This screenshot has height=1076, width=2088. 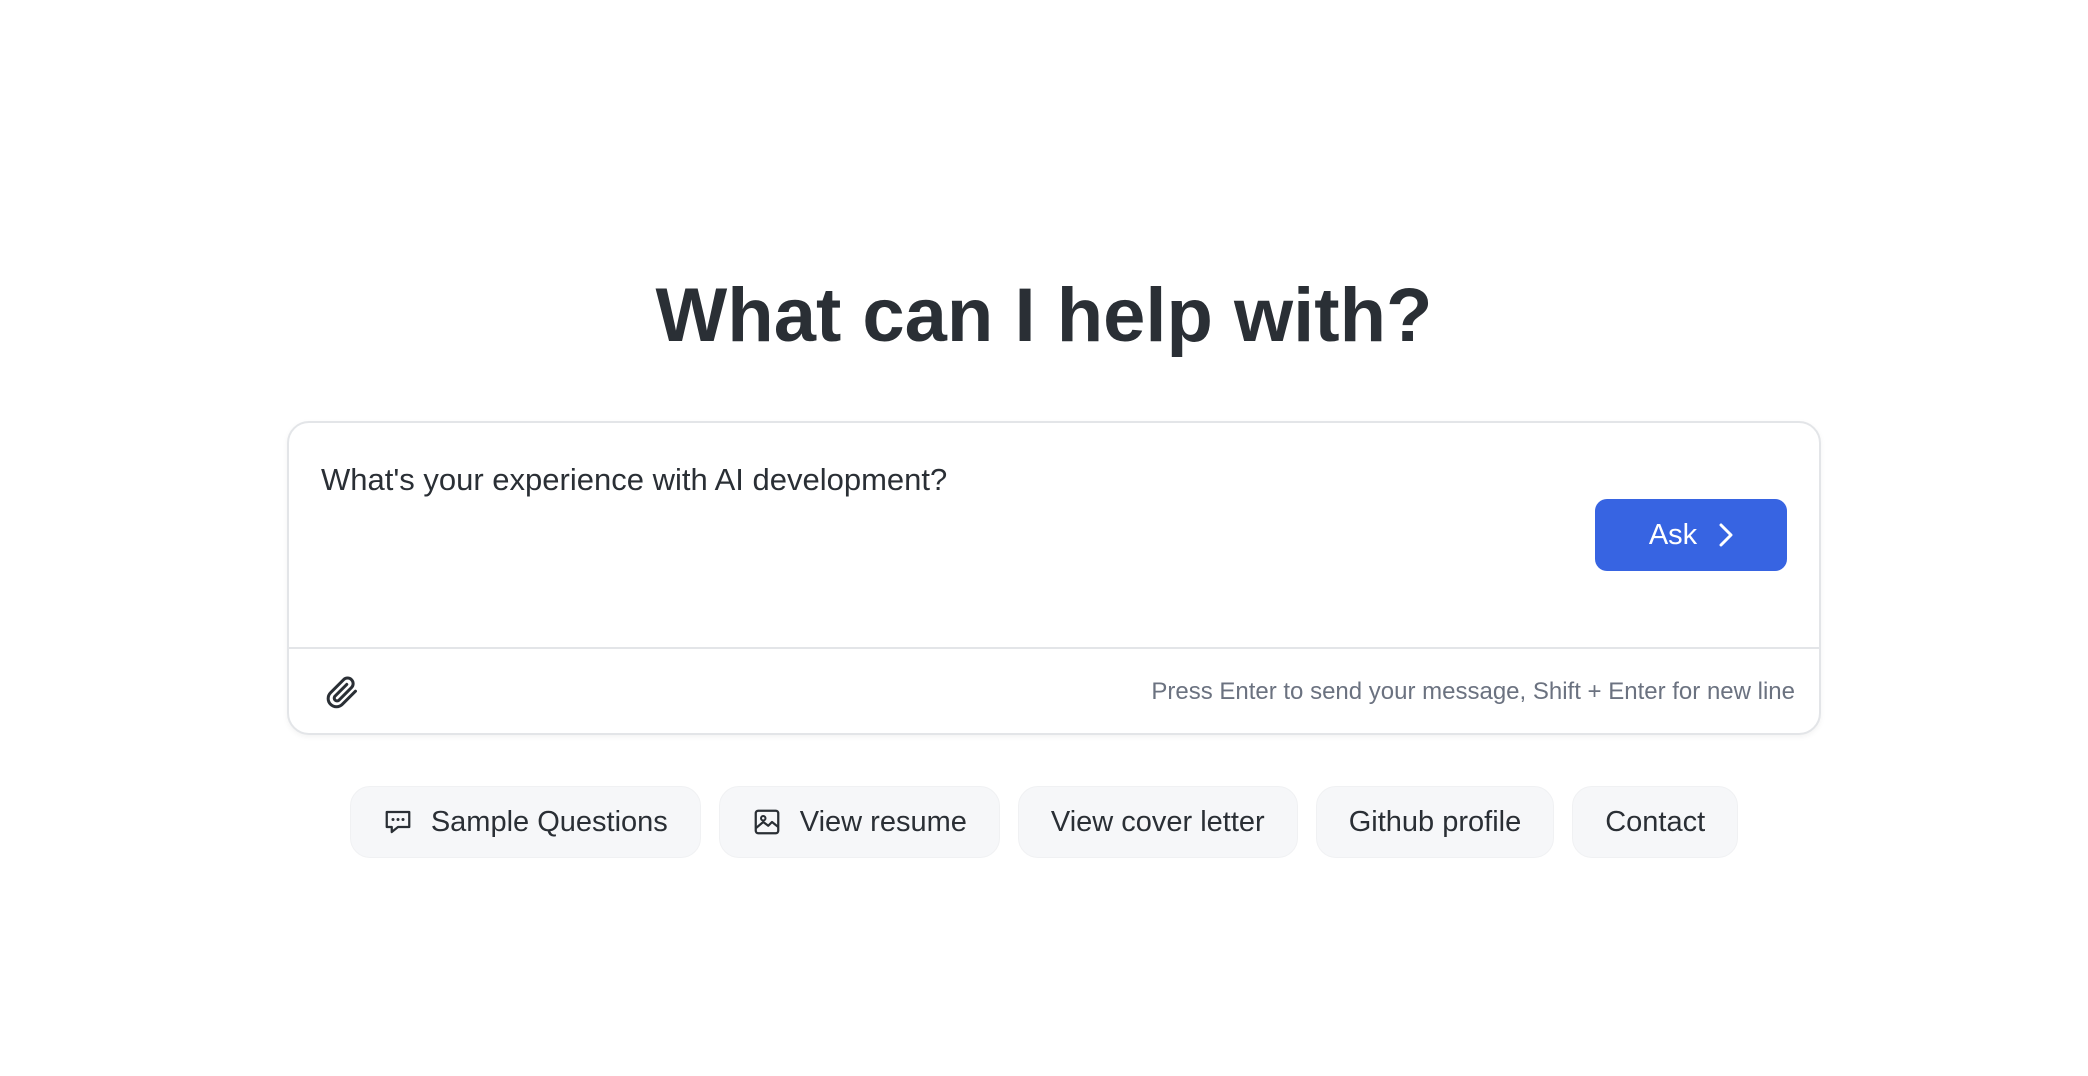 I want to click on view-cover-letter-chip: View cover letter, so click(x=1157, y=822).